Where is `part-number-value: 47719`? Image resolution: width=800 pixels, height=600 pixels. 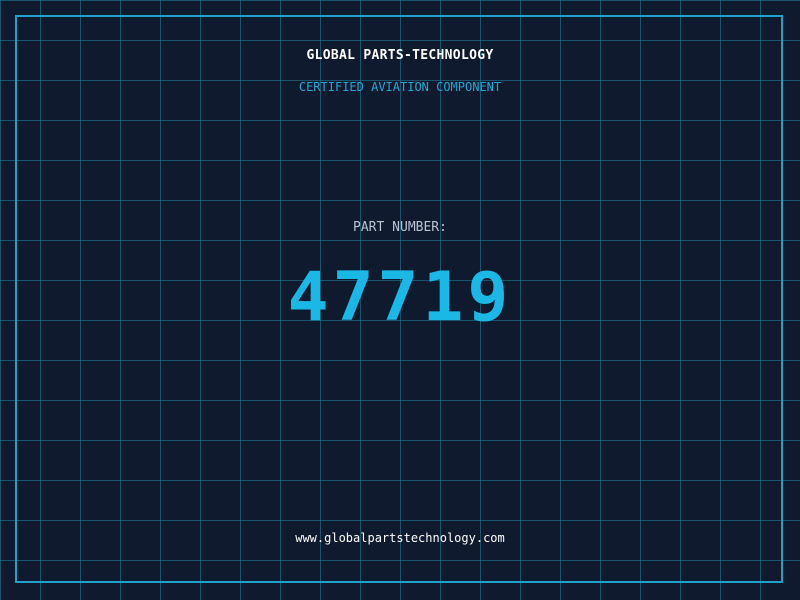 part-number-value: 47719 is located at coordinates (400, 297).